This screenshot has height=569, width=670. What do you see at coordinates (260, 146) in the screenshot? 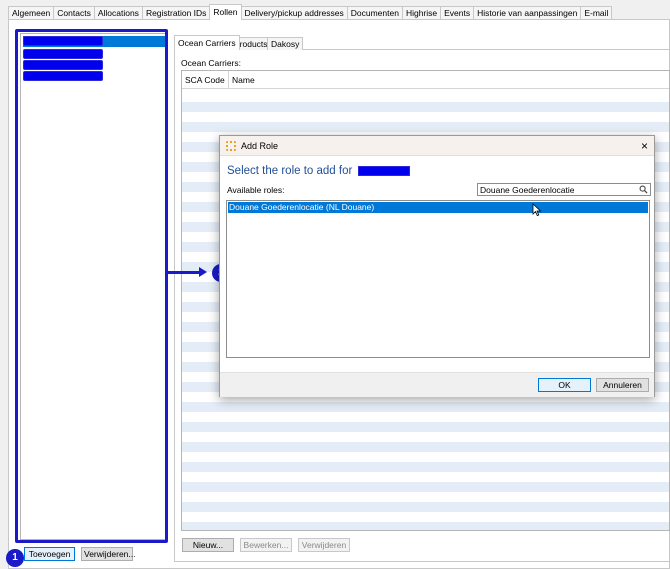
I see `dialog-title: Add Role` at bounding box center [260, 146].